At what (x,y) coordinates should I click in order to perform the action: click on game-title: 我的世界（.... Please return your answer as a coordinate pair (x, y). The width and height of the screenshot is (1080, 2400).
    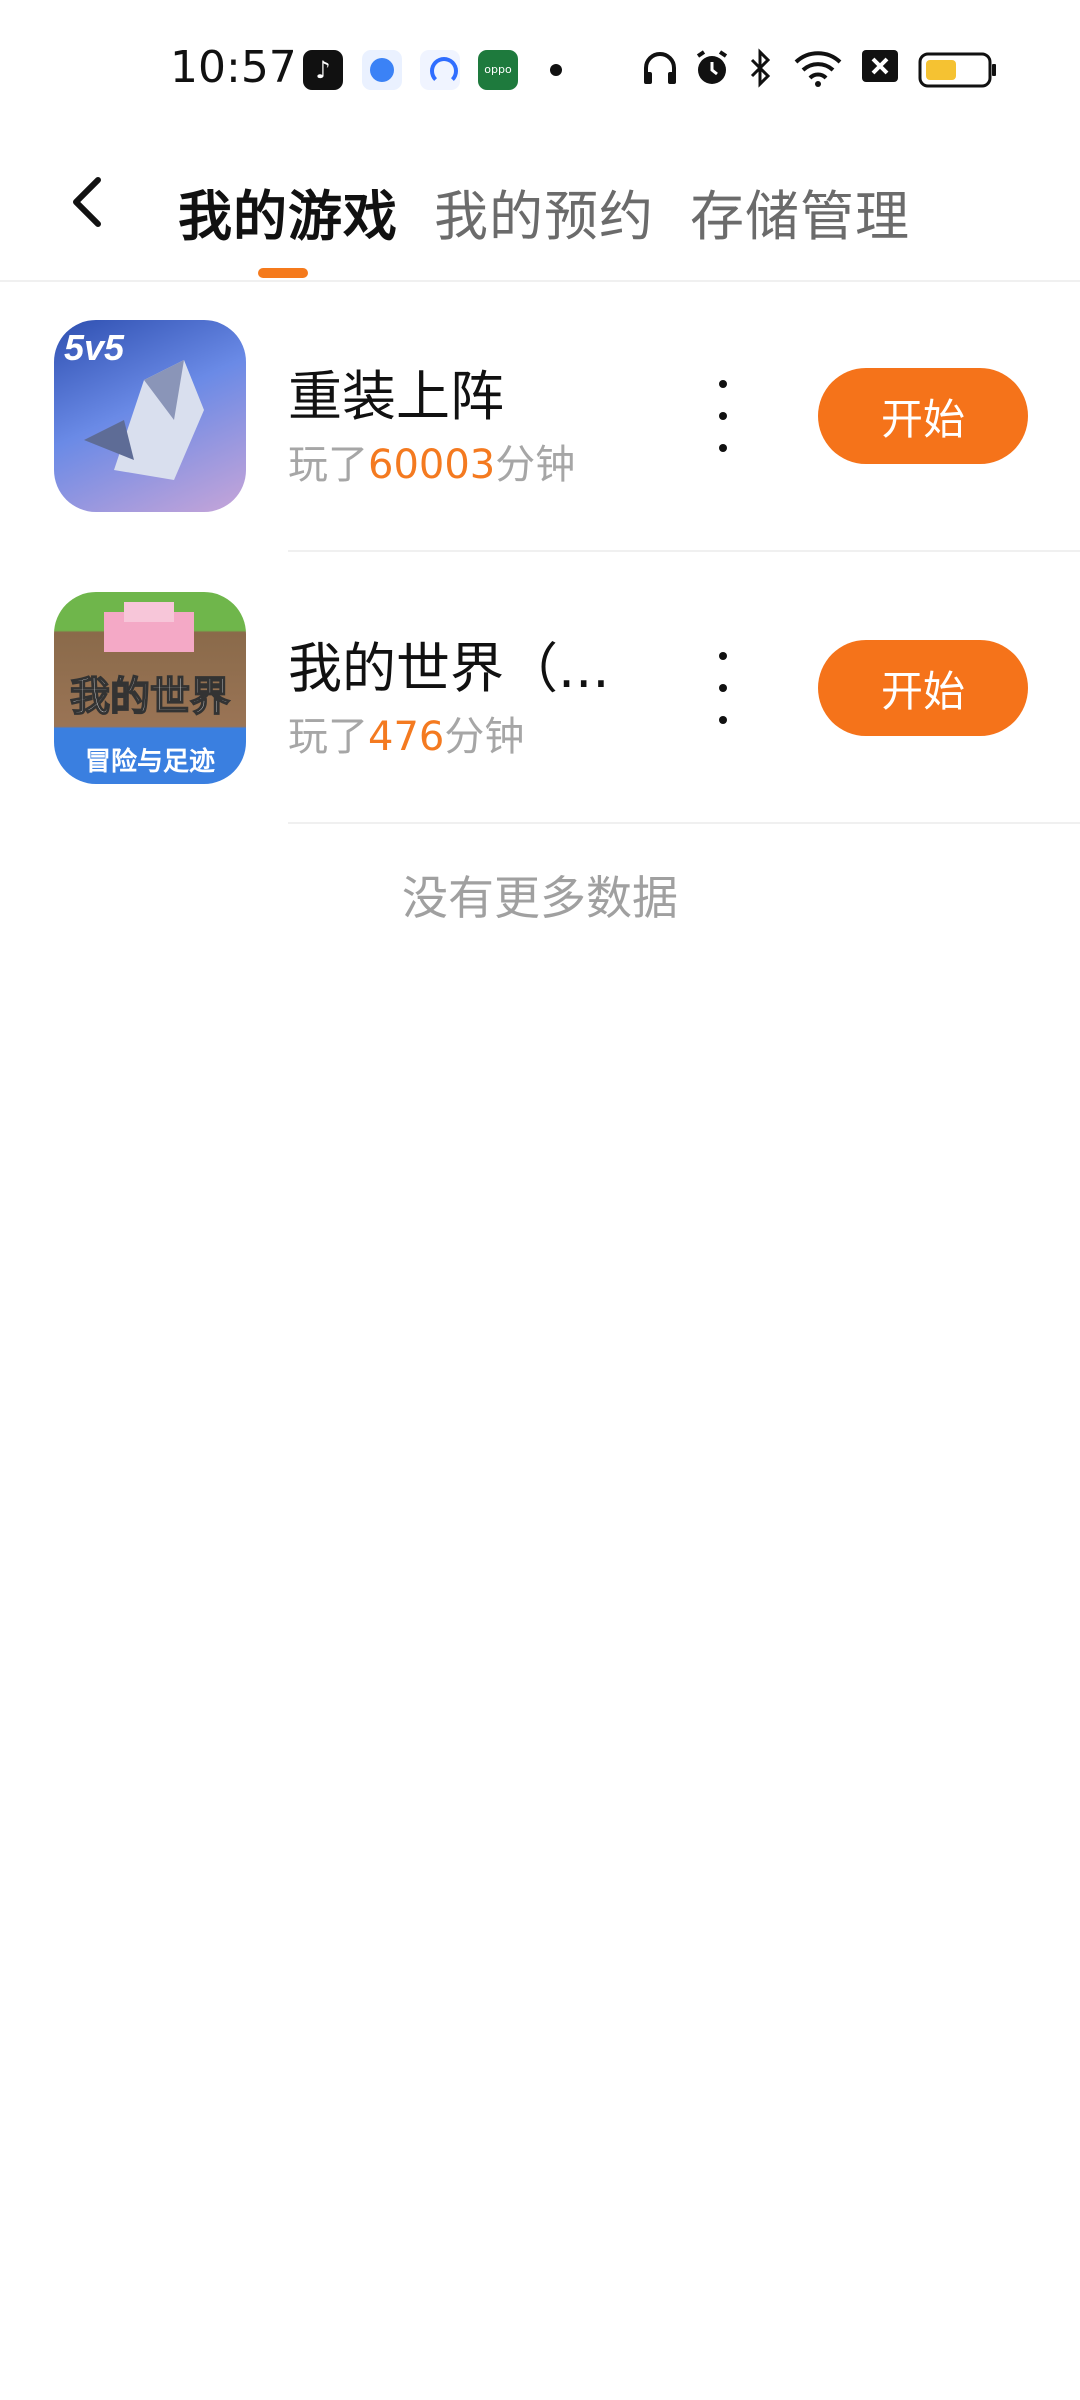
    Looking at the image, I should click on (449, 668).